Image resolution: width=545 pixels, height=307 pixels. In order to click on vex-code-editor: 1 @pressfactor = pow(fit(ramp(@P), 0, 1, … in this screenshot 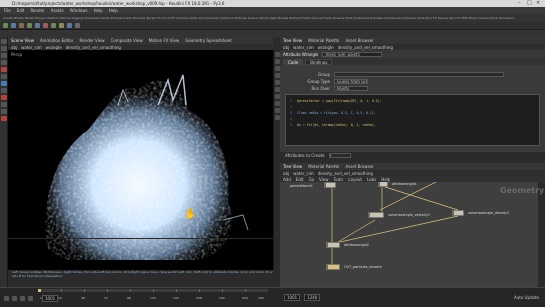, I will do `click(412, 120)`.